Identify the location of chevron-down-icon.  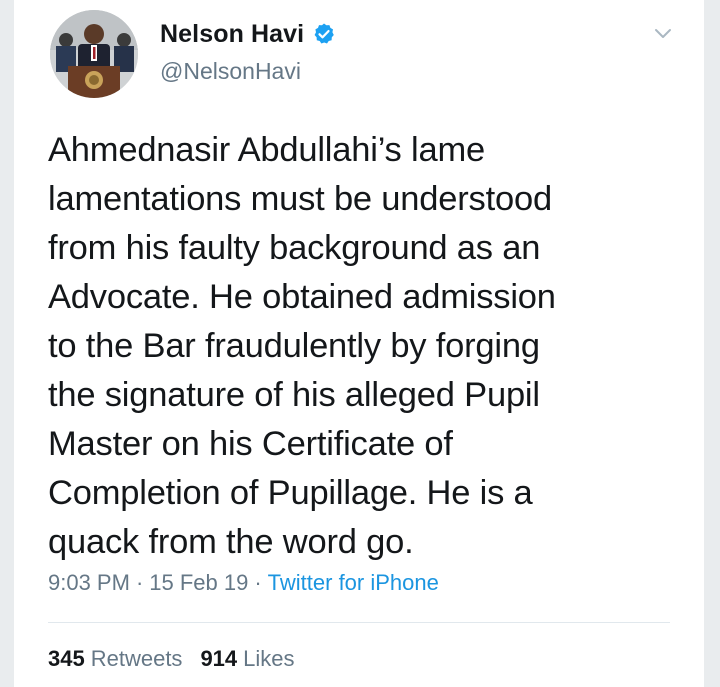
(663, 33).